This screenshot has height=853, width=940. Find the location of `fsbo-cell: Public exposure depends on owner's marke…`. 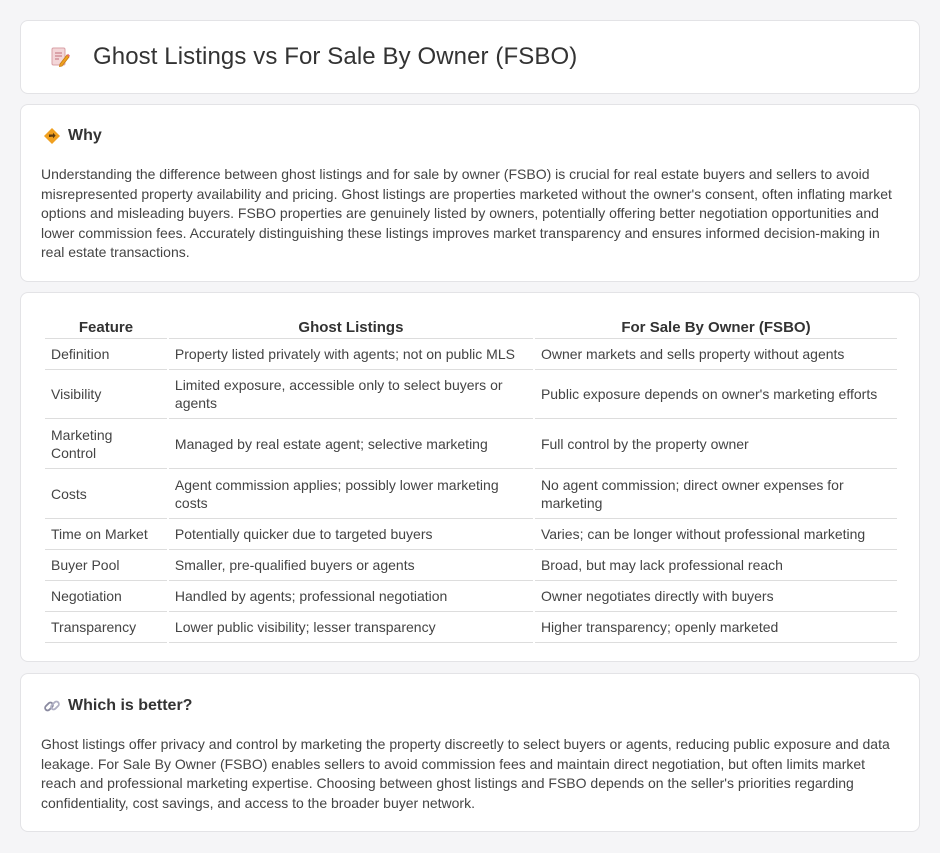

fsbo-cell: Public exposure depends on owner's marke… is located at coordinates (715, 394).